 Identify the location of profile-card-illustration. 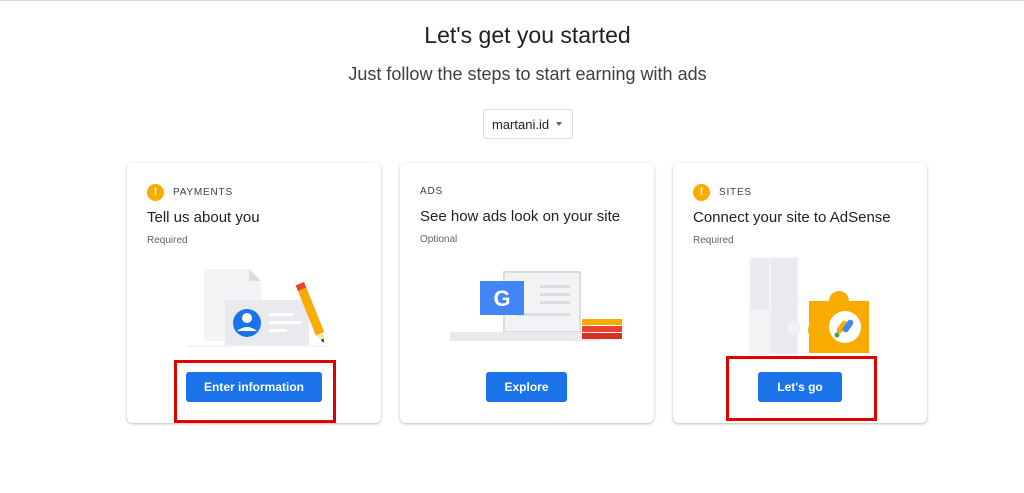
(257, 308).